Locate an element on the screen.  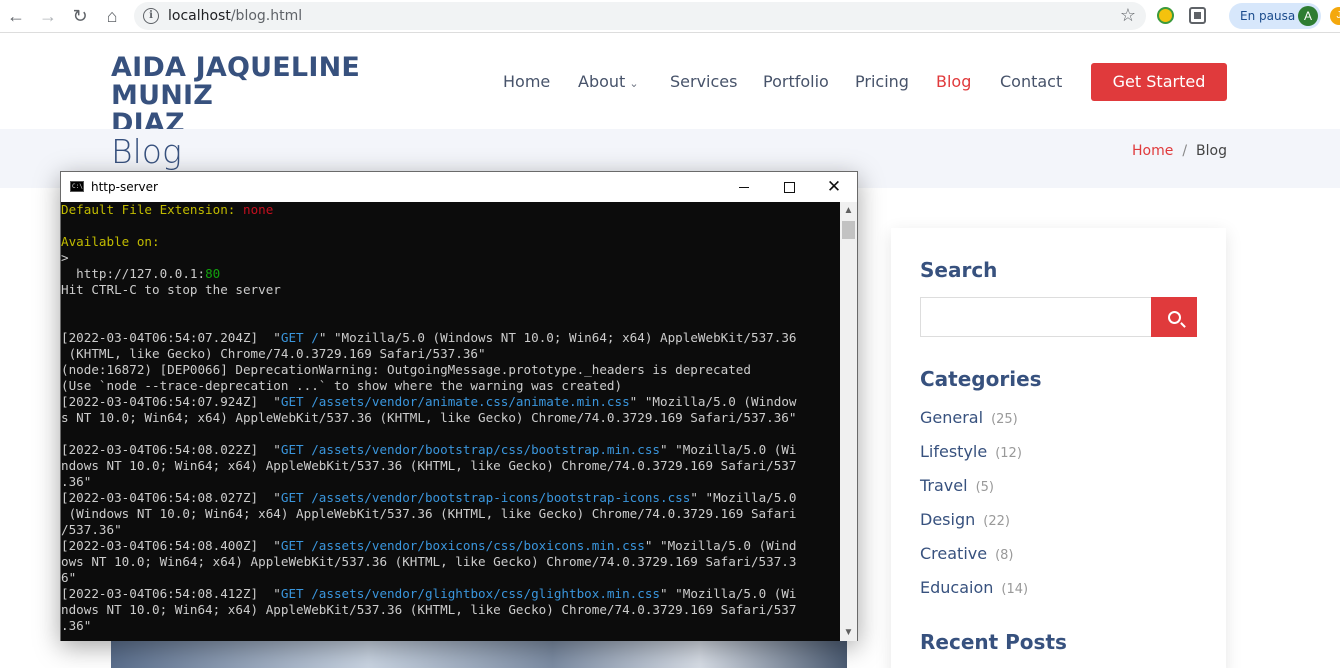
back-arrow-icon: ← is located at coordinates (16, 16).